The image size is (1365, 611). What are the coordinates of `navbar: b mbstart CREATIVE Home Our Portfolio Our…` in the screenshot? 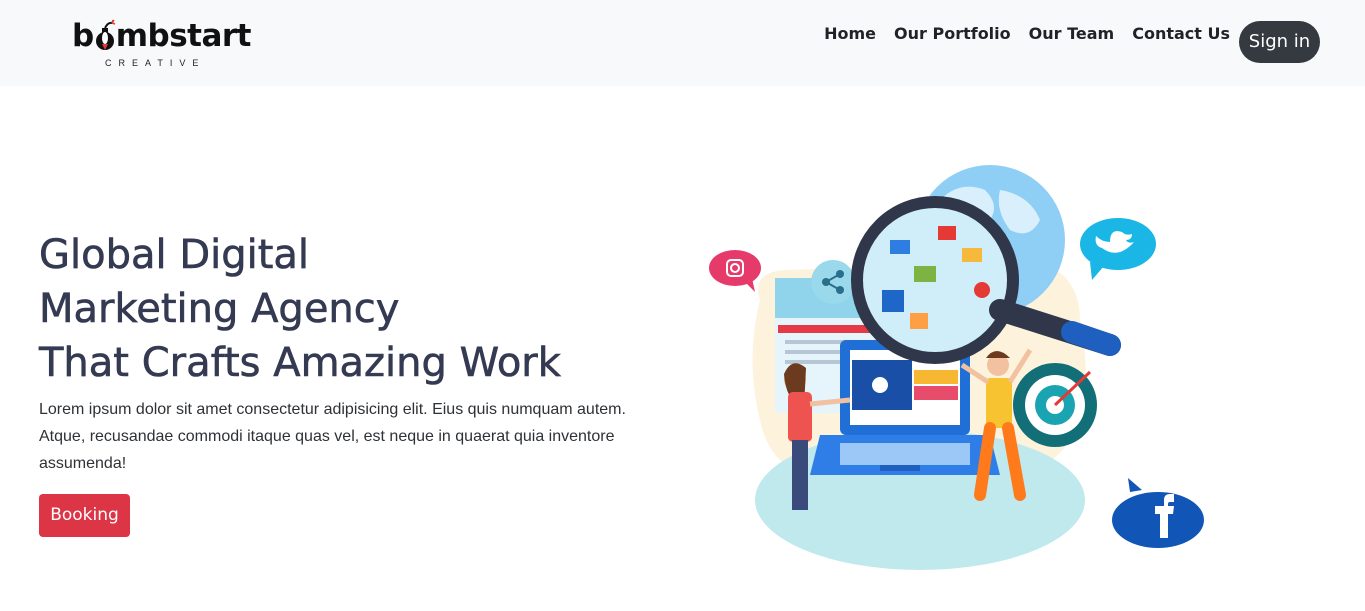 It's located at (682, 43).